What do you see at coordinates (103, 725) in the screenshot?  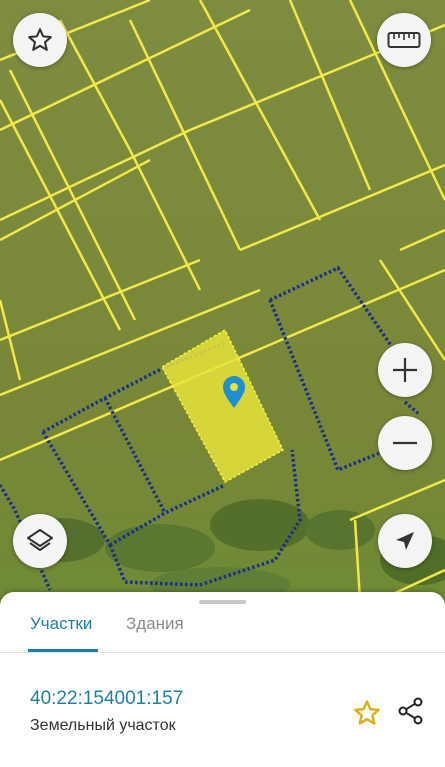 I see `parcel-type: Земельный участок` at bounding box center [103, 725].